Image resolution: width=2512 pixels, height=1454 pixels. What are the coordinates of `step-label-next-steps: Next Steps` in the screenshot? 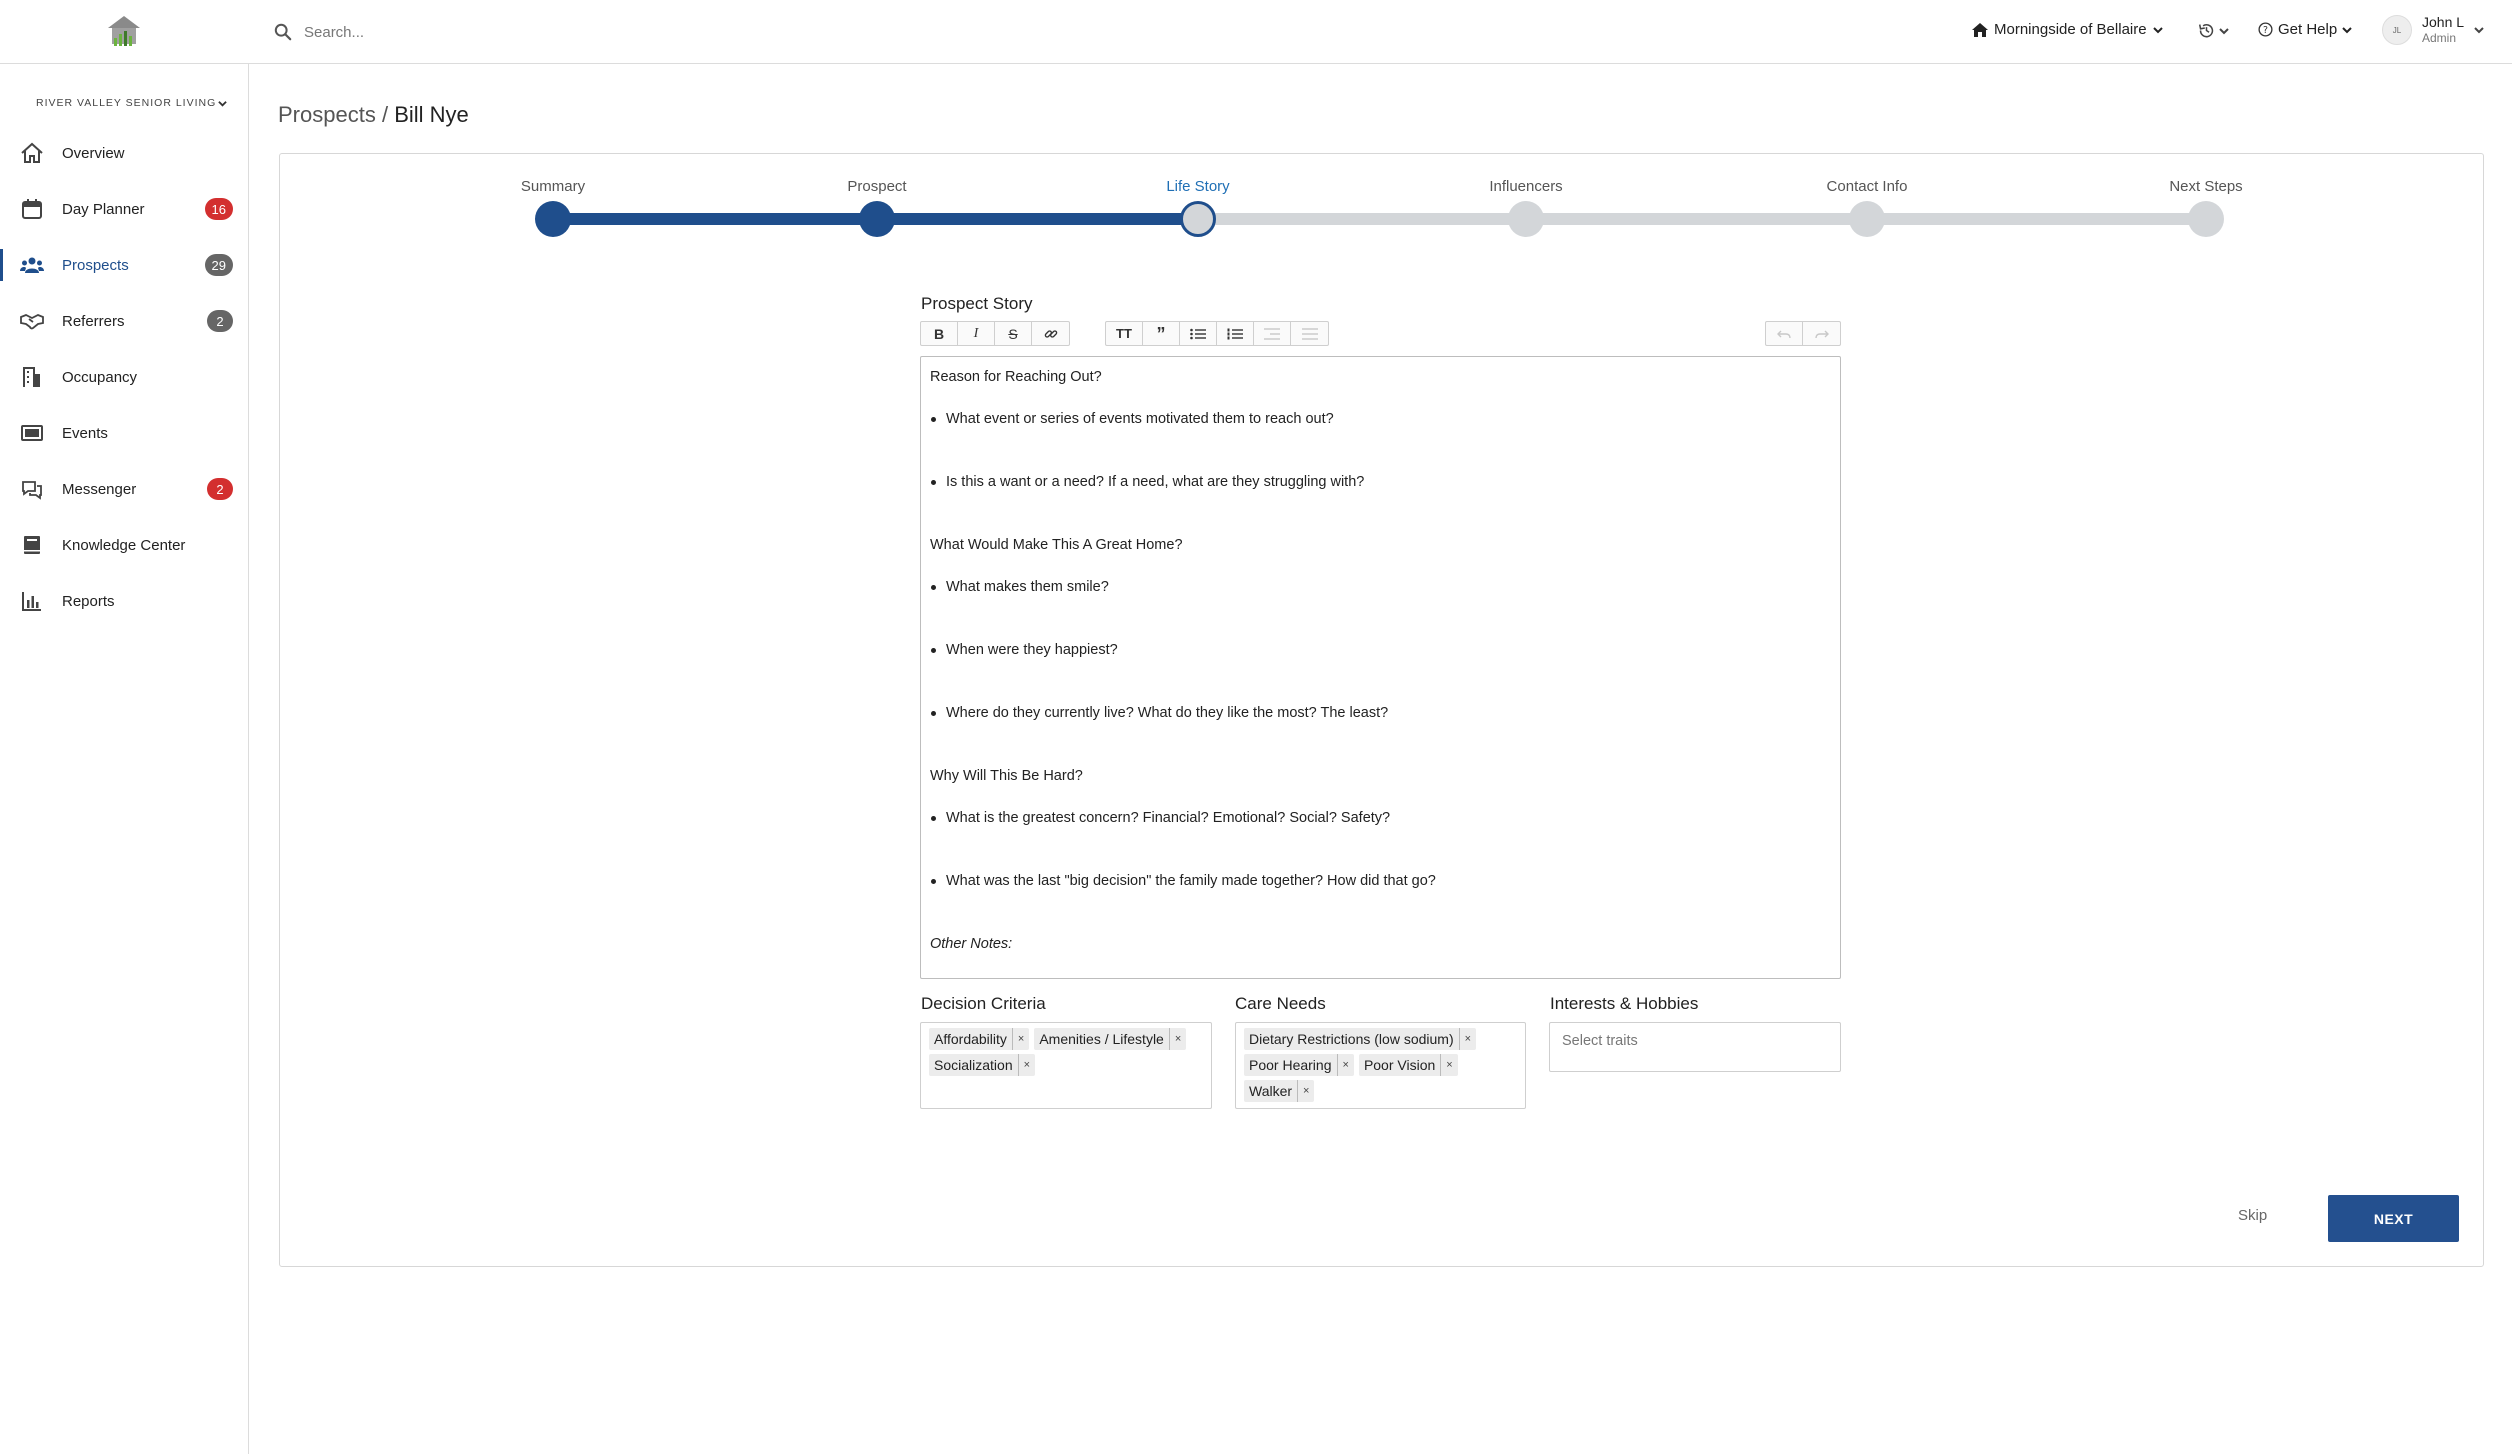 It's located at (2205, 186).